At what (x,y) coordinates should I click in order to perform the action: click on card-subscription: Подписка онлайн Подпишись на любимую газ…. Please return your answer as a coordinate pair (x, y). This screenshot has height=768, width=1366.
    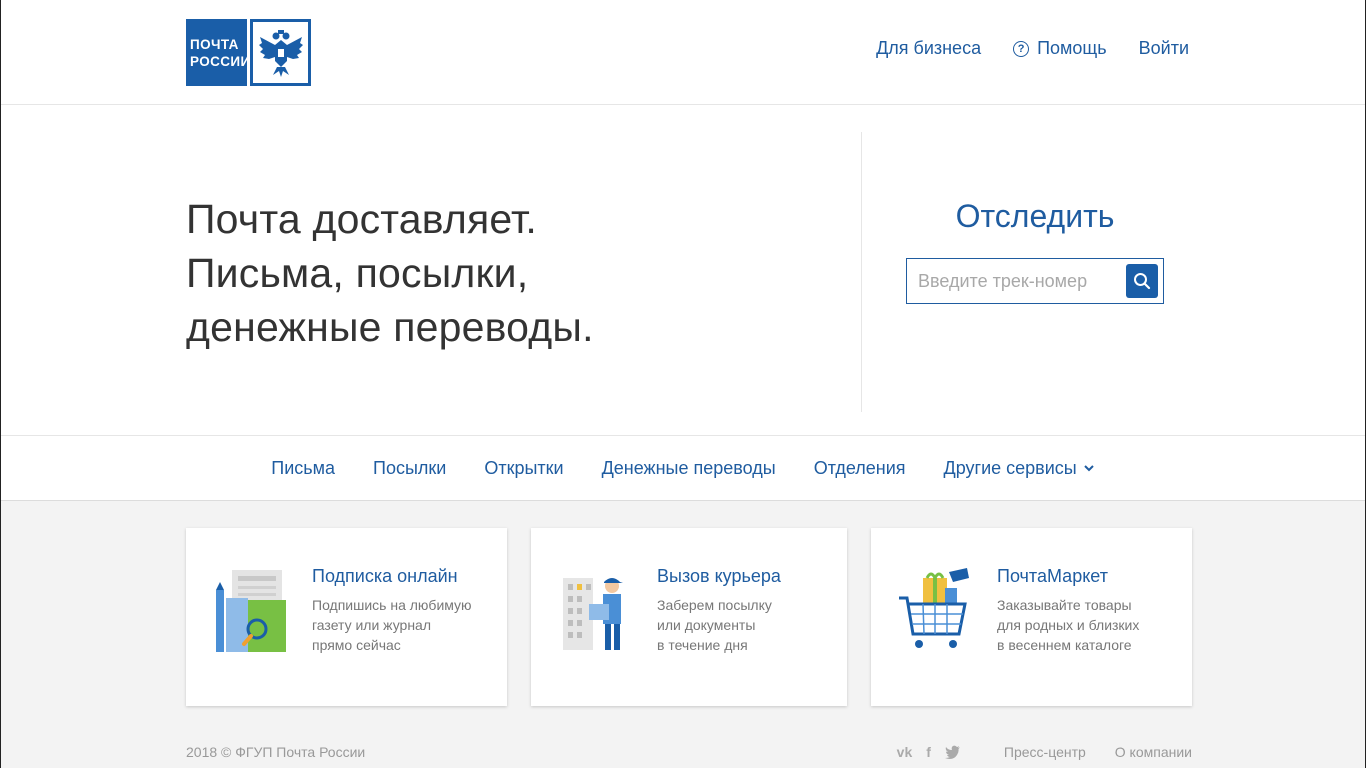
    Looking at the image, I should click on (346, 617).